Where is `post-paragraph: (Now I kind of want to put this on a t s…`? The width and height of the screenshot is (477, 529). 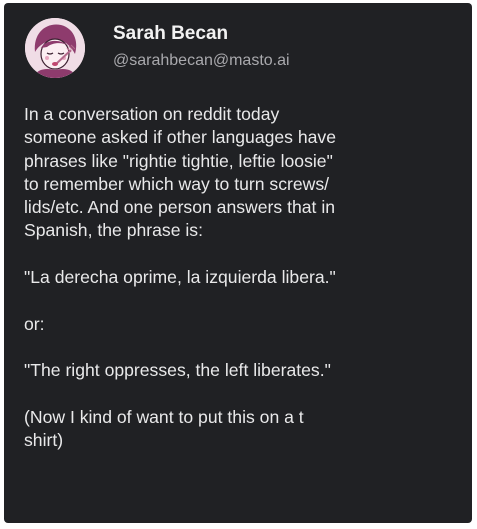
post-paragraph: (Now I kind of want to put this on a t s… is located at coordinates (164, 428).